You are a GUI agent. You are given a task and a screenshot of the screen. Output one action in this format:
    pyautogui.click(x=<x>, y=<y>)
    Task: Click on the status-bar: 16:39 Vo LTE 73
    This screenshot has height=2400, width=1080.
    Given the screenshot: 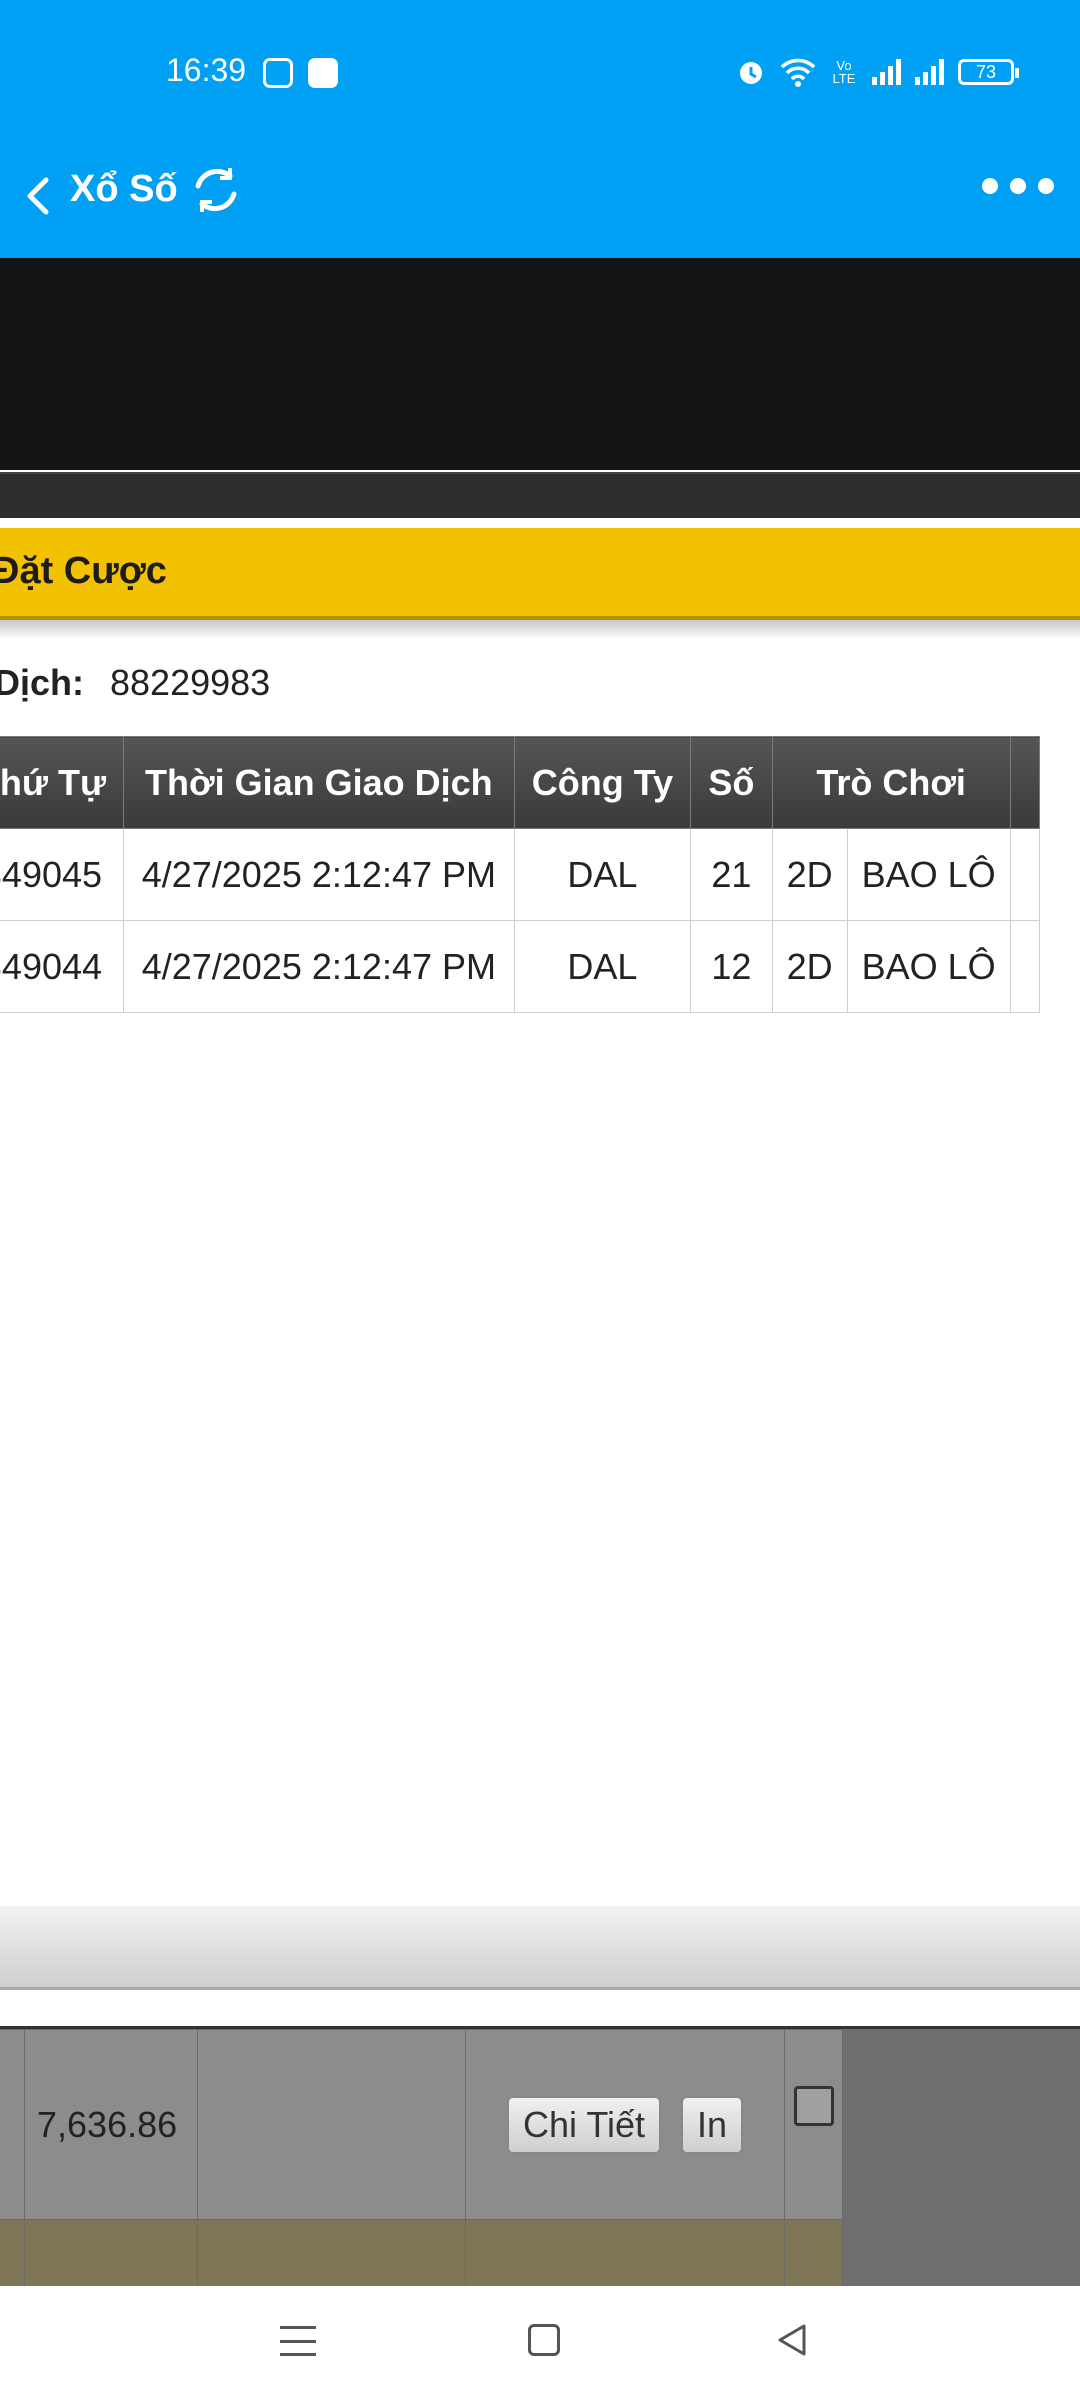 What is the action you would take?
    pyautogui.click(x=540, y=70)
    